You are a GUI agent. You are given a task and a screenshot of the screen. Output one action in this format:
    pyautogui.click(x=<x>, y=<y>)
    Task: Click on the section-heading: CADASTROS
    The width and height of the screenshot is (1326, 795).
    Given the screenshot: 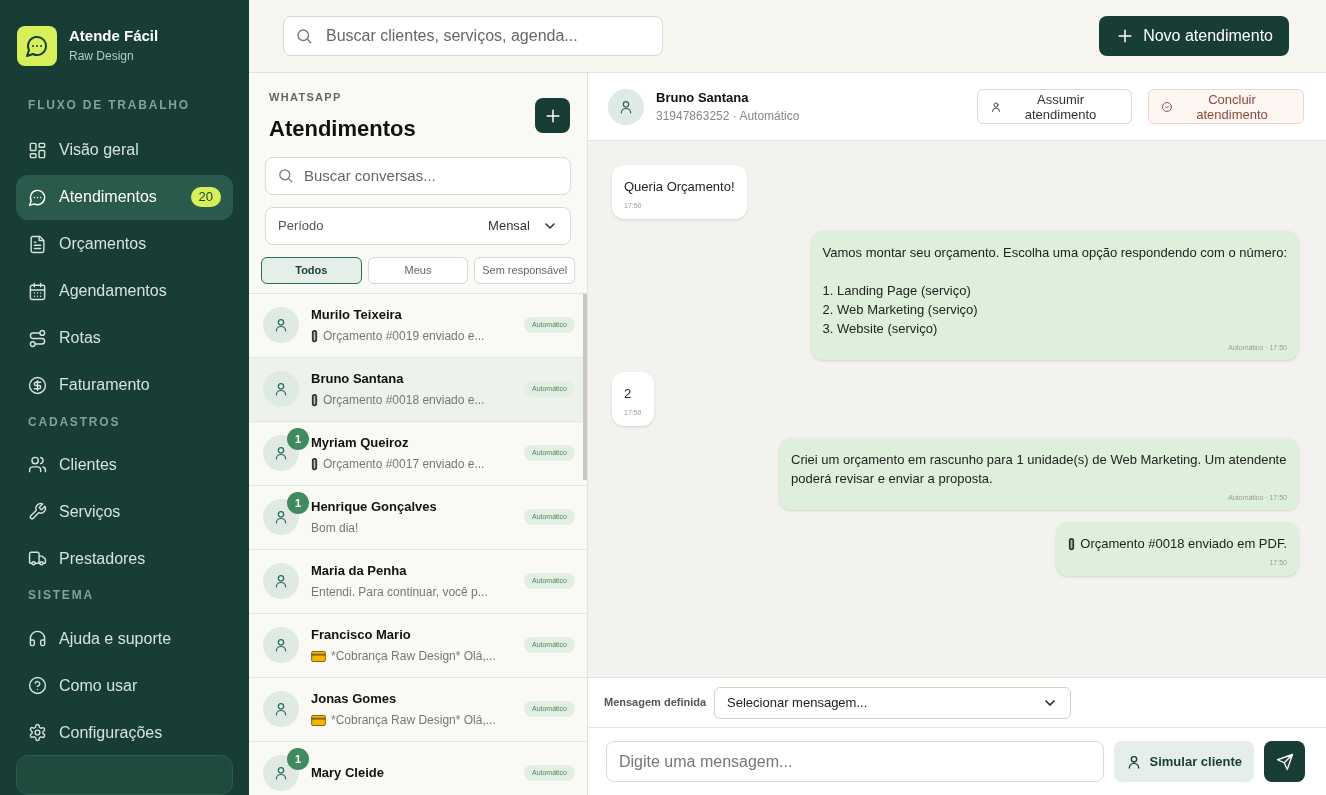 What is the action you would take?
    pyautogui.click(x=74, y=422)
    